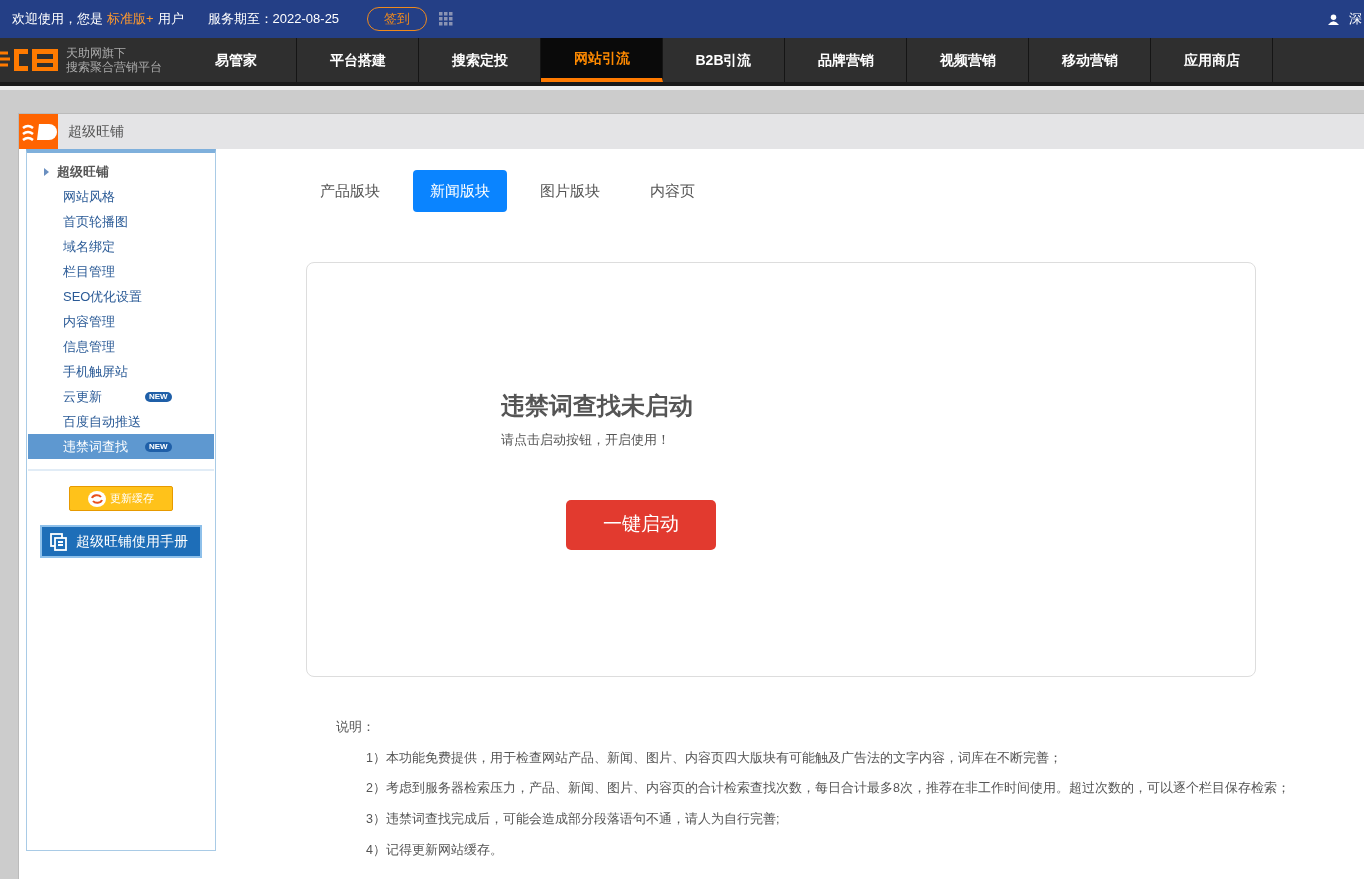 This screenshot has height=879, width=1364. I want to click on welcome-suffix: 用户, so click(170, 19).